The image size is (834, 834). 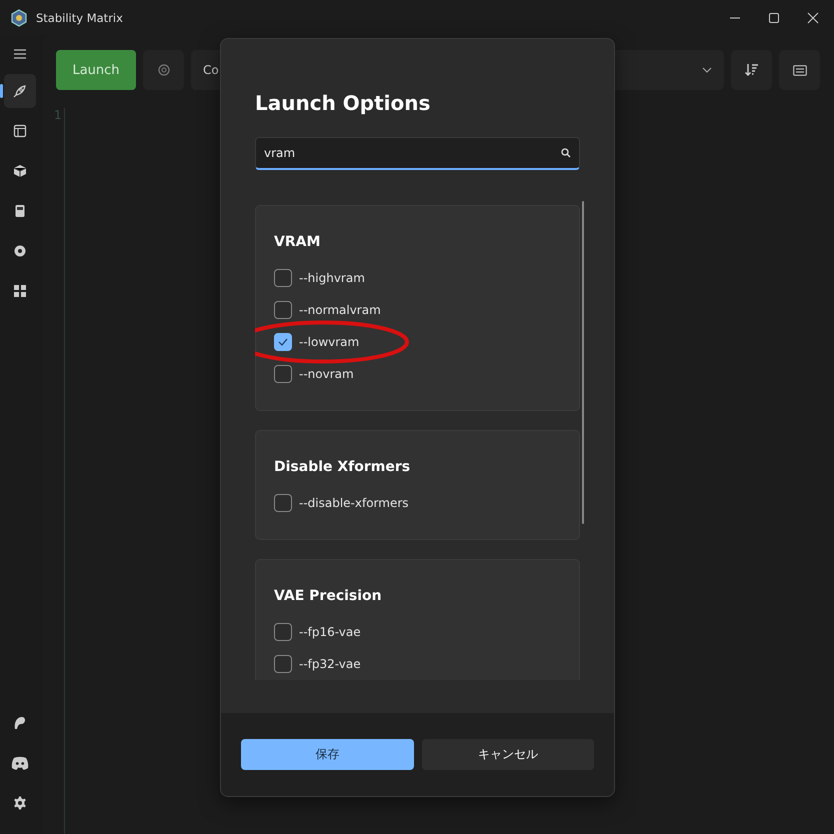 I want to click on search-icon, so click(x=566, y=153).